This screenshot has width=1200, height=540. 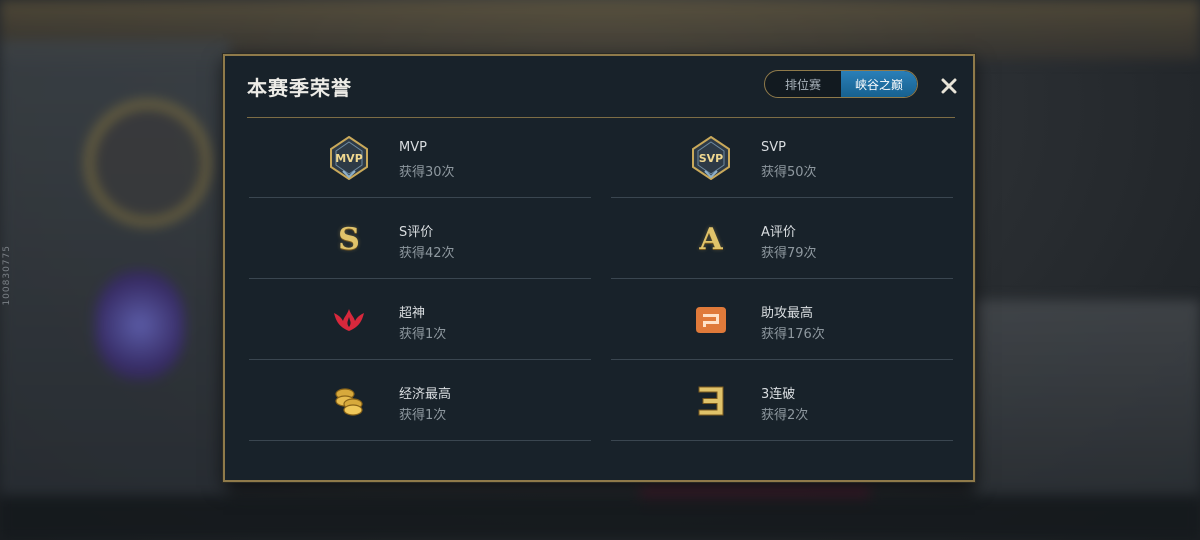 What do you see at coordinates (711, 320) in the screenshot?
I see `most-assists-icon` at bounding box center [711, 320].